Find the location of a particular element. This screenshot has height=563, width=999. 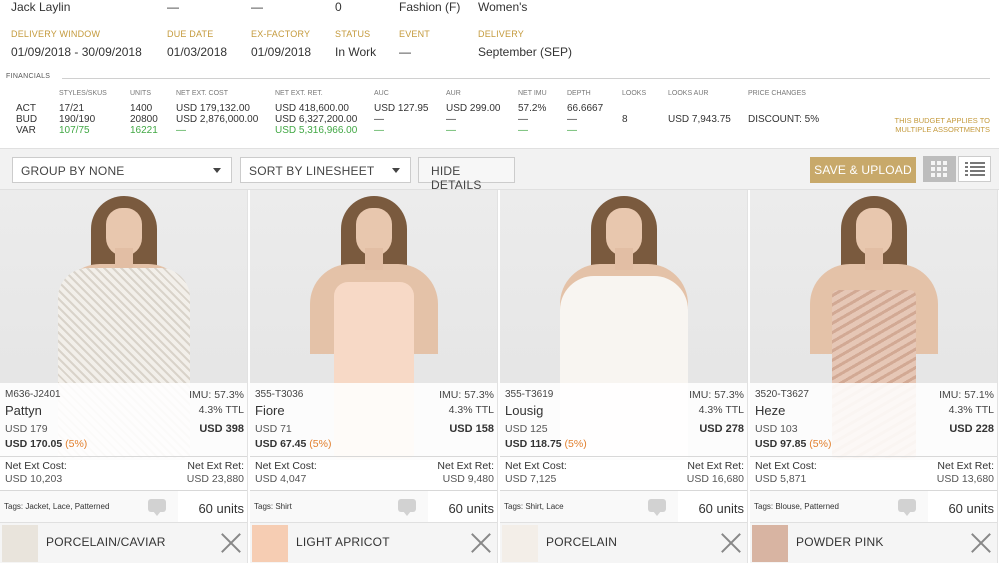

product-sale-price: USD 118.75 (5%) is located at coordinates (546, 444).